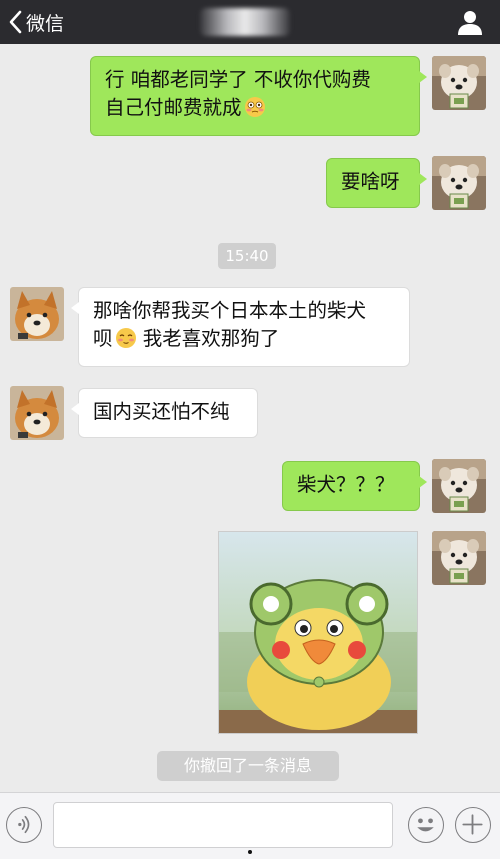 Image resolution: width=500 pixels, height=859 pixels. I want to click on message-text-line: 行 咱都老同学了 不收你代购费, so click(238, 79).